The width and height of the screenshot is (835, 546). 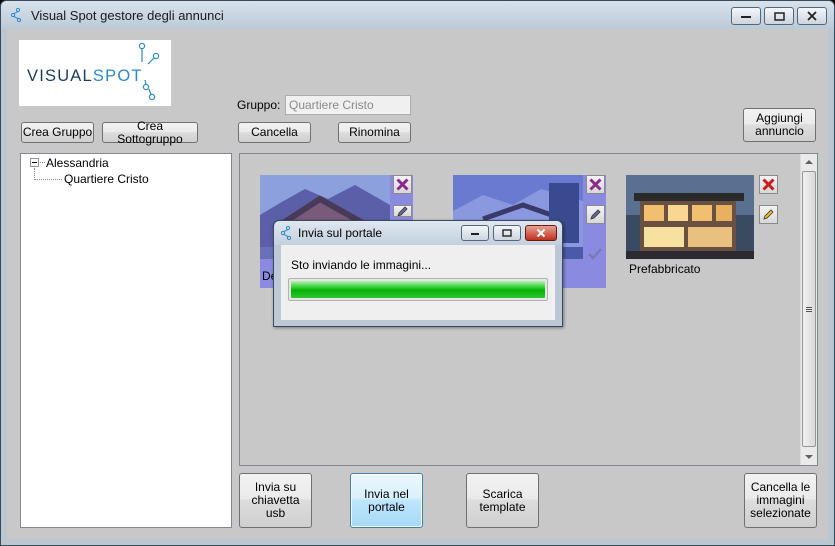 I want to click on invia-usb-button: Invia su chiavetta usb, so click(x=275, y=500).